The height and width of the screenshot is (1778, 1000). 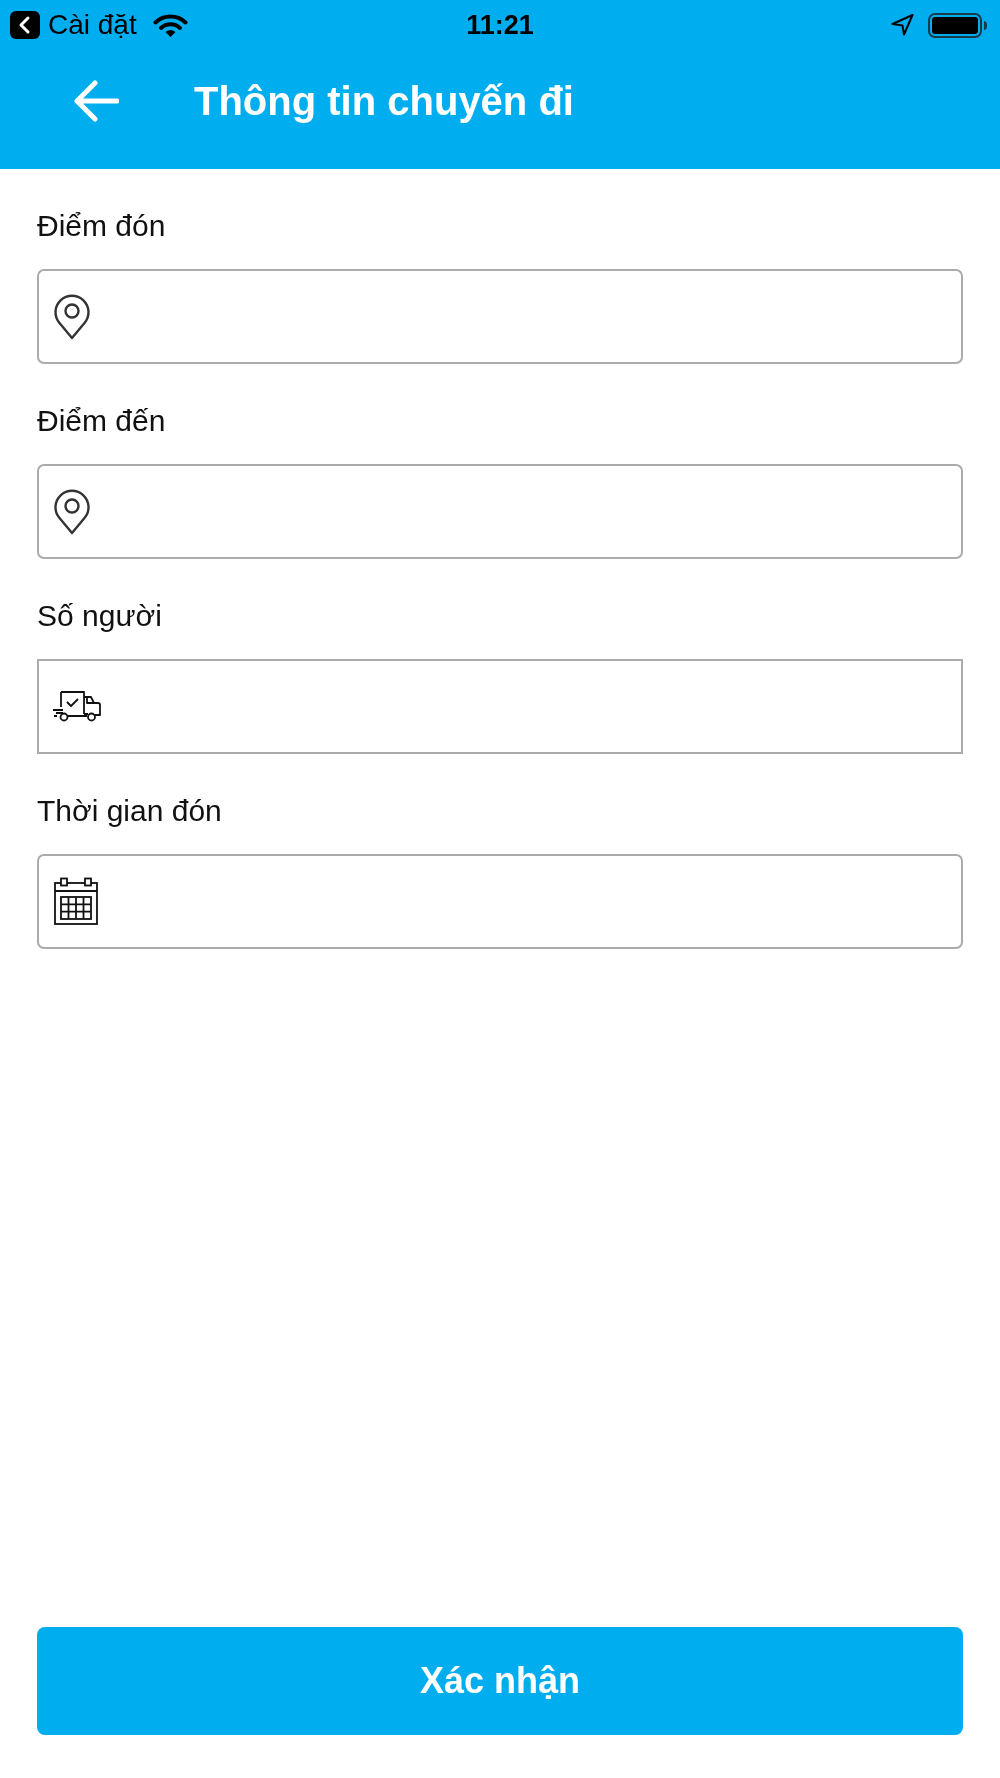 I want to click on location-arrow-icon, so click(x=902, y=25).